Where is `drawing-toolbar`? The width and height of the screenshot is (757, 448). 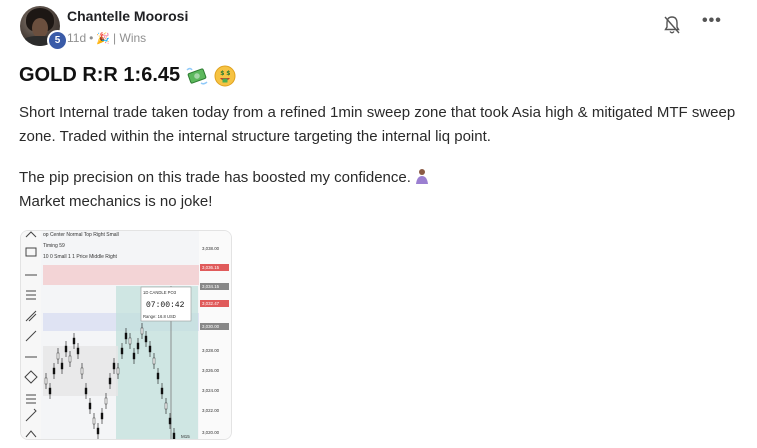 drawing-toolbar is located at coordinates (31, 335).